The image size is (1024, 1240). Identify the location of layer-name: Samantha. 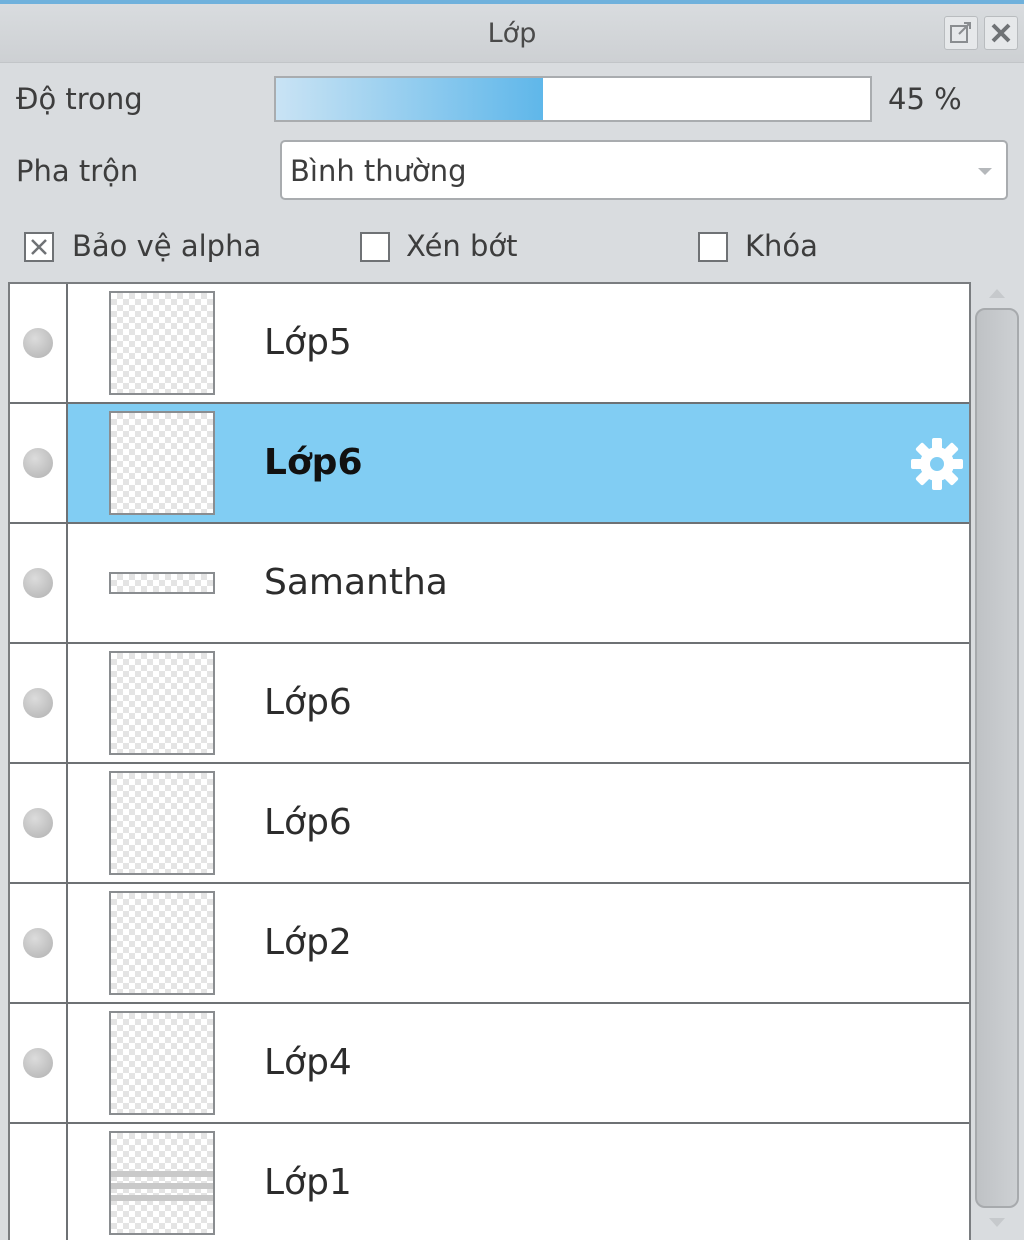
(356, 582).